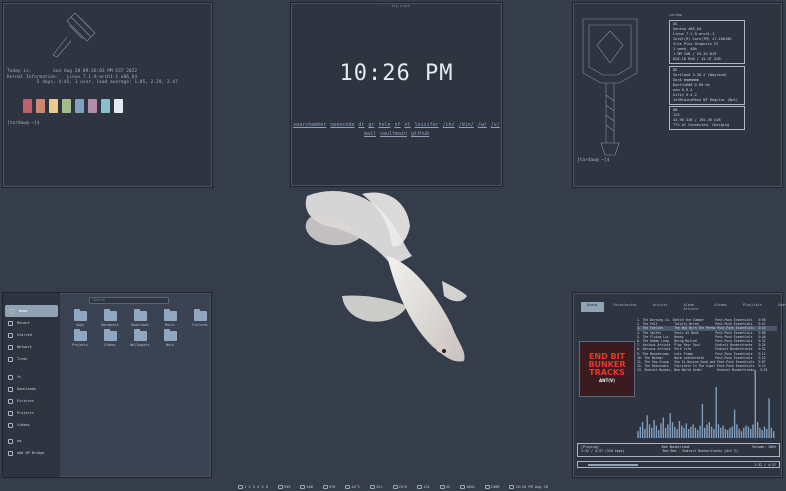  Describe the element at coordinates (73, 106) in the screenshot. I see `color-swatches` at that location.